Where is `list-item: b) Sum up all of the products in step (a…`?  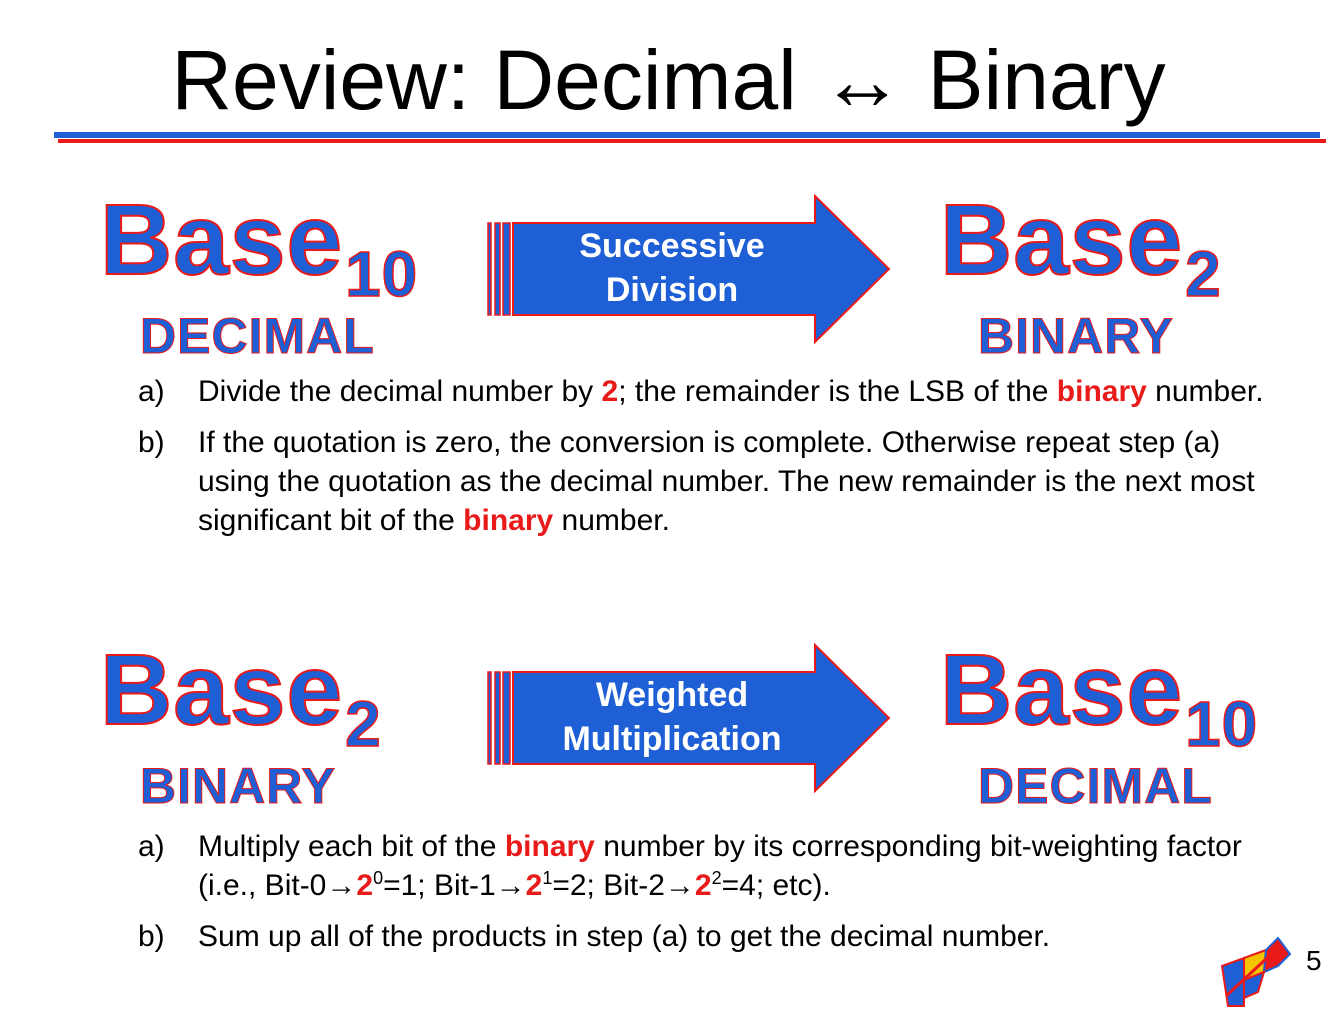
list-item: b) Sum up all of the products in step (a… is located at coordinates (713, 936).